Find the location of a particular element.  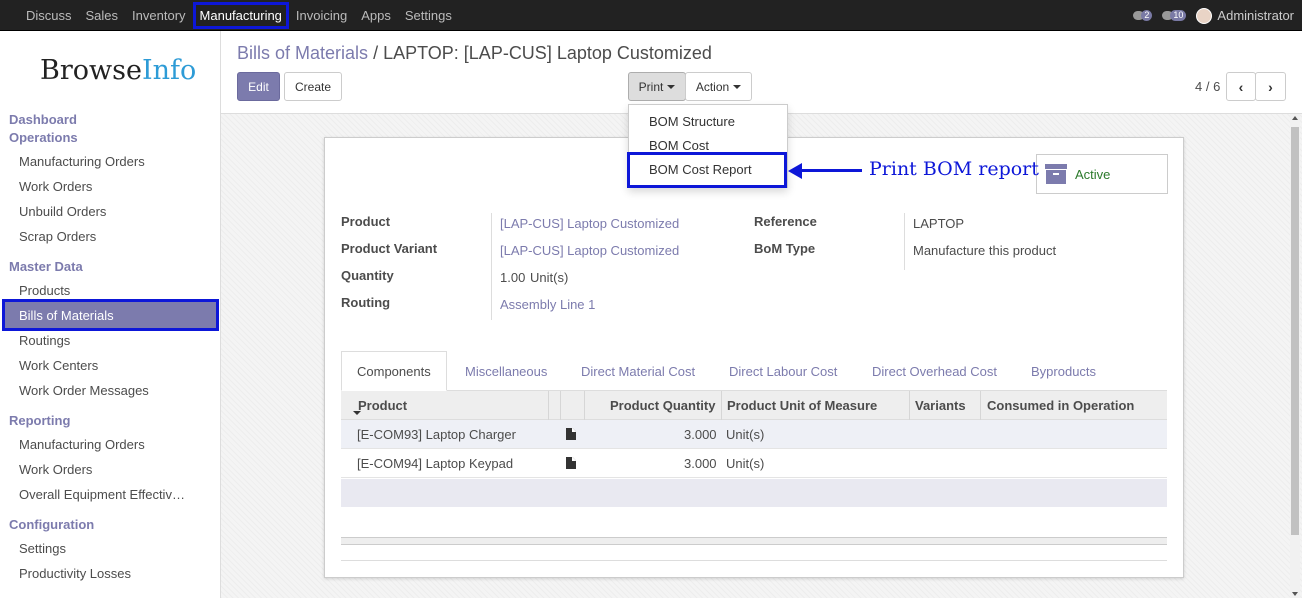

chevron-left-icon: ‹ is located at coordinates (1241, 86).